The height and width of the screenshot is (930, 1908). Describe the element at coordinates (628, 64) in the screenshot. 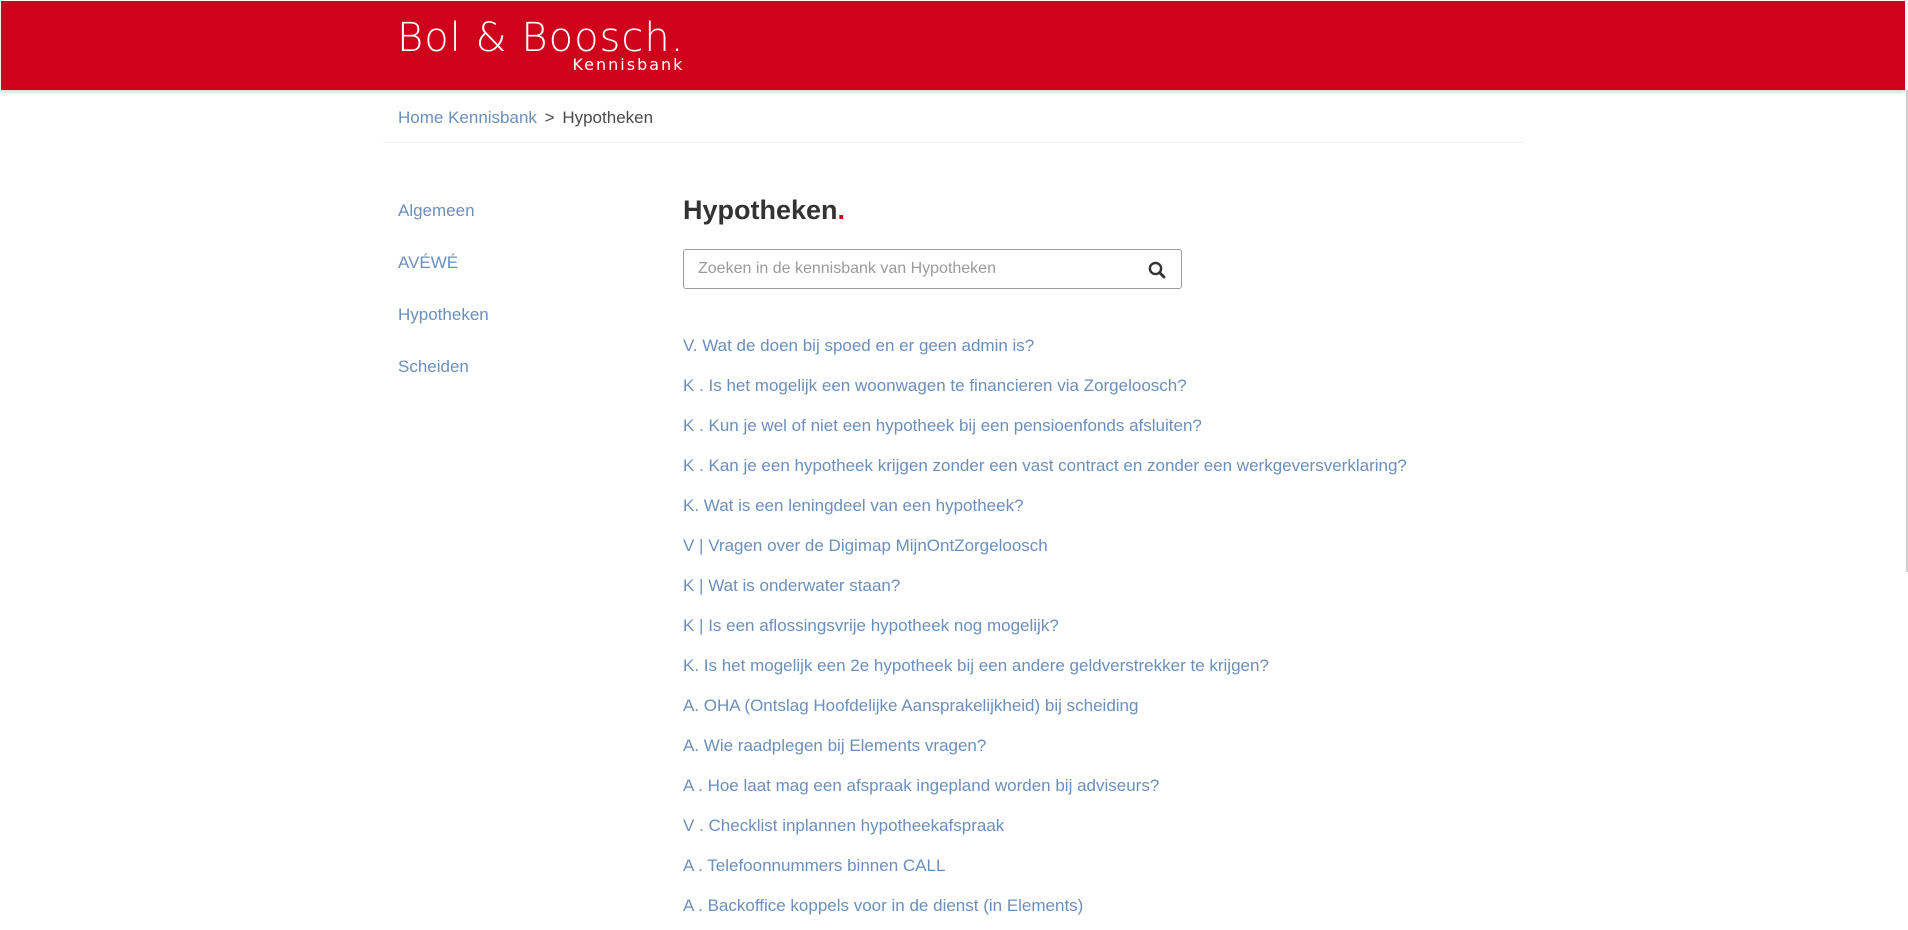

I see `logo-subtitle: Kennisbank` at that location.